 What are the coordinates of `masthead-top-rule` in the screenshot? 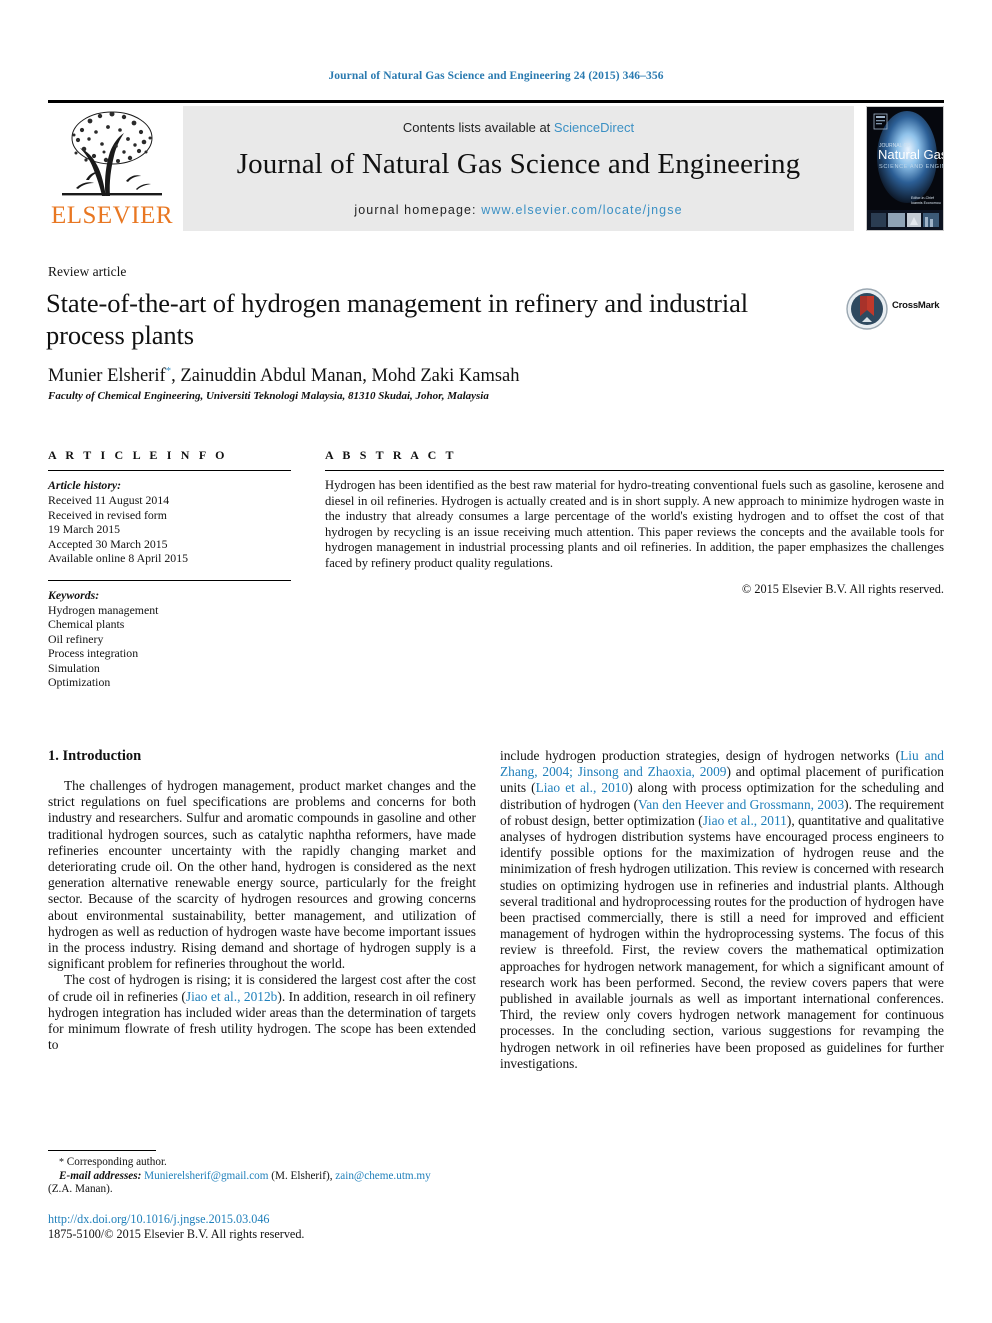 It's located at (496, 101).